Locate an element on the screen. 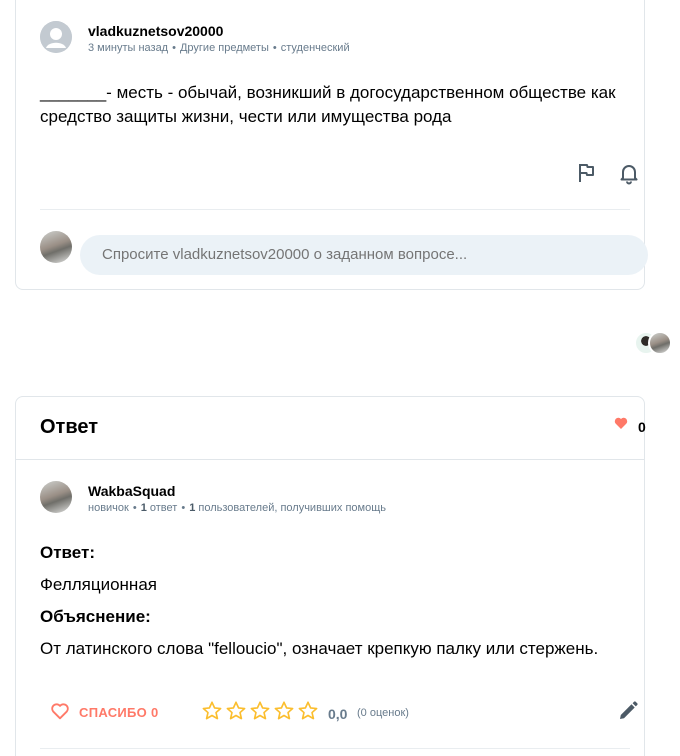 This screenshot has width=680, height=756. helpers-avatars is located at coordinates (654, 343).